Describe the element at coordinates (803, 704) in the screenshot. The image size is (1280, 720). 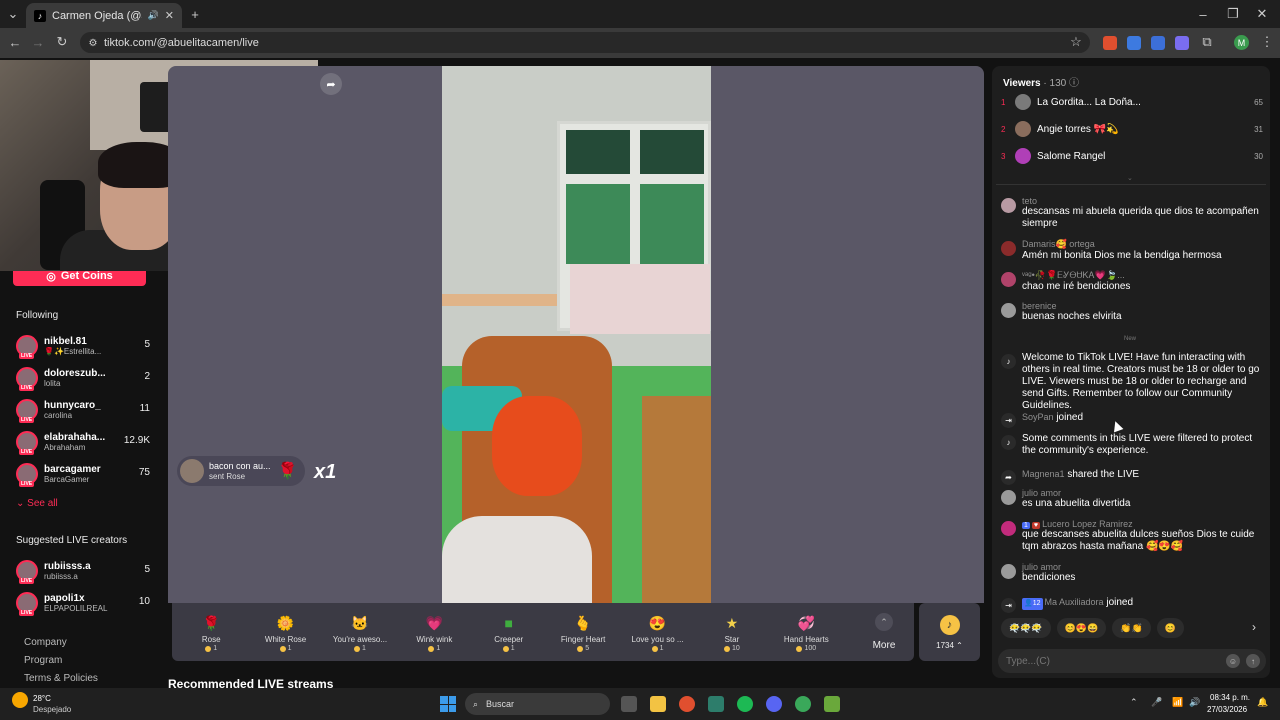
I see `app-icon` at that location.